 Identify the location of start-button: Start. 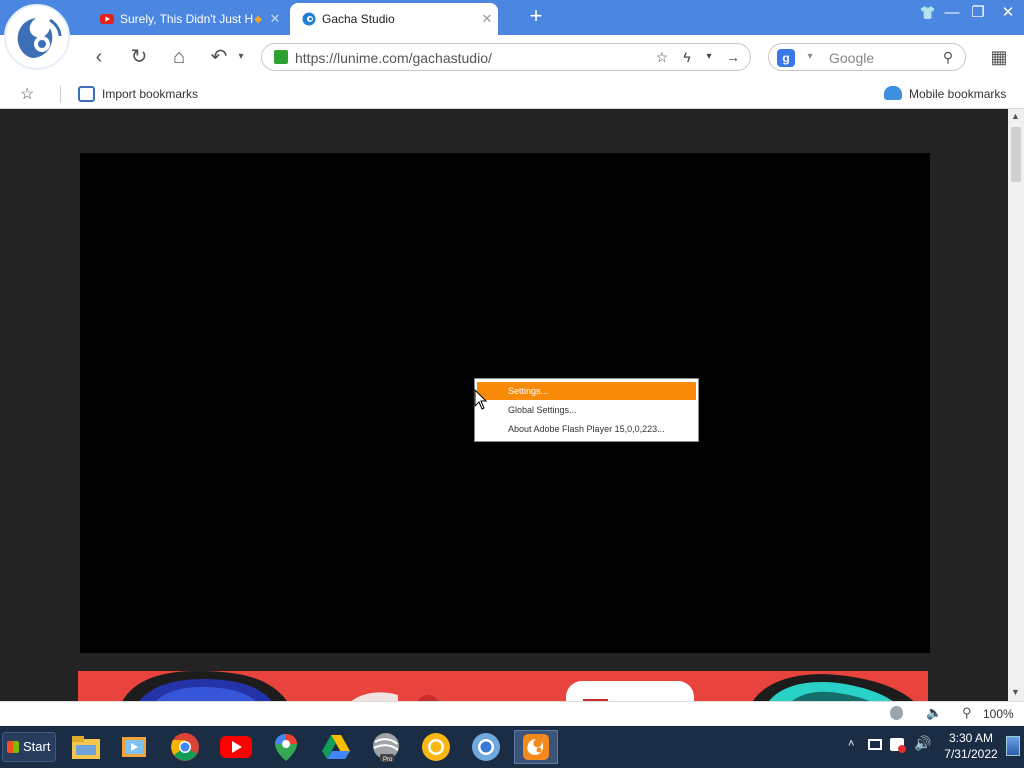
(29, 747).